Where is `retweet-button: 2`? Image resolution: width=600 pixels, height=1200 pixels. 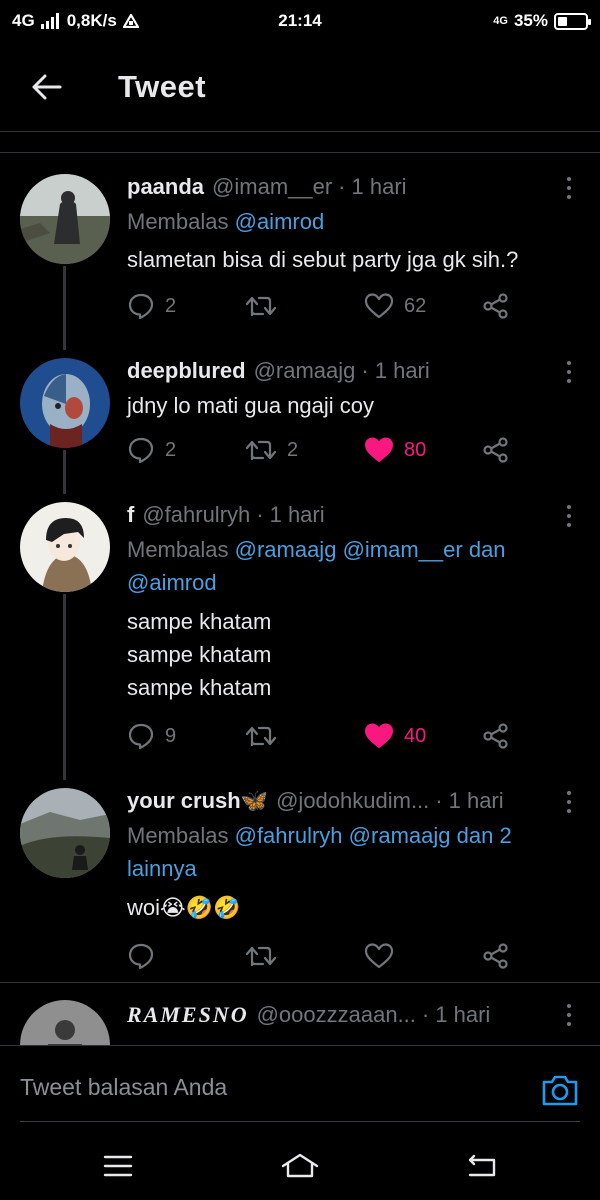 retweet-button: 2 is located at coordinates (271, 450).